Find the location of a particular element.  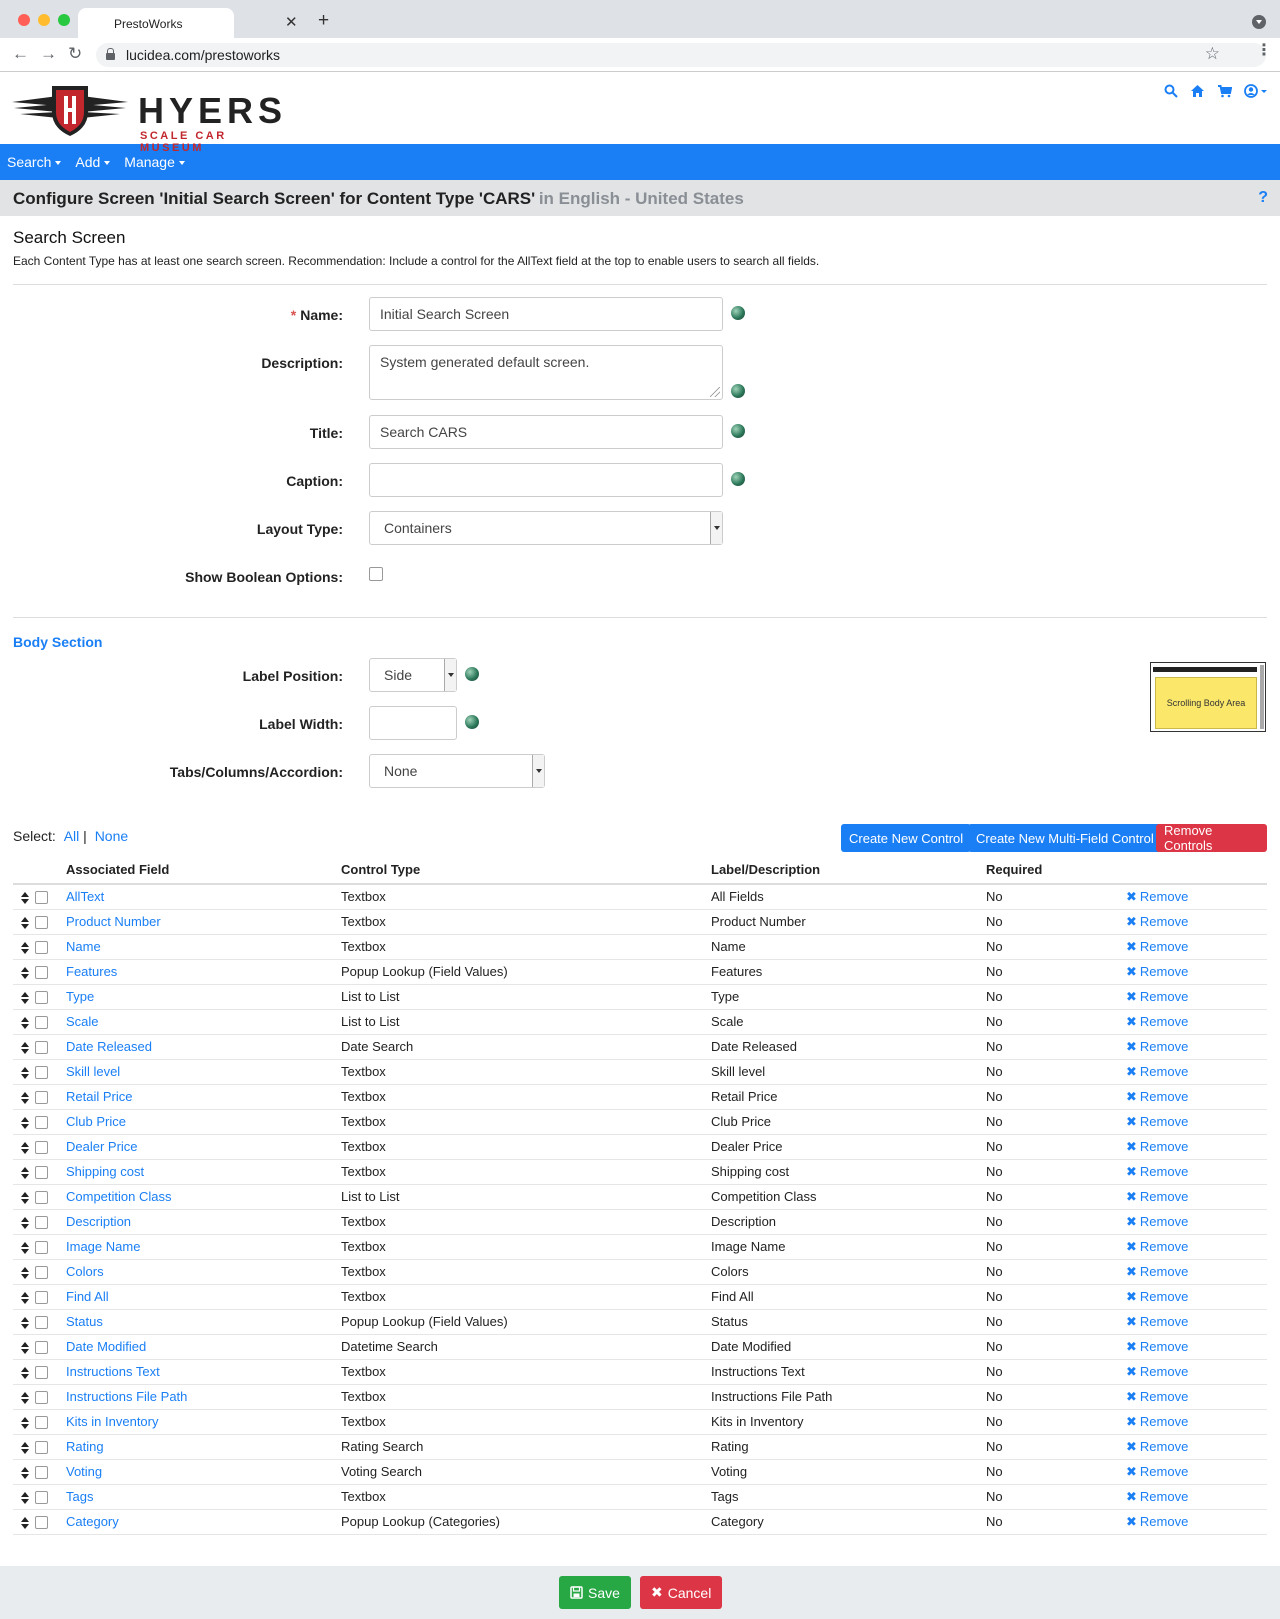

url-bar: lucidea.com/prestoworks ☆ is located at coordinates (681, 55).